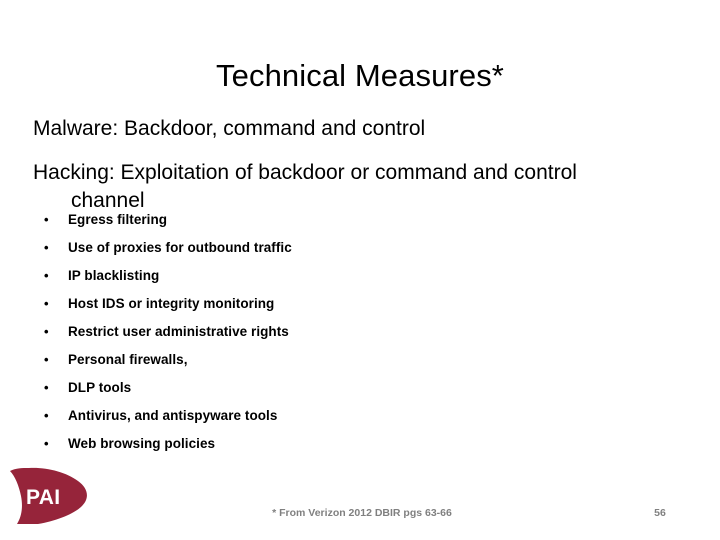 The height and width of the screenshot is (540, 720). Describe the element at coordinates (114, 275) in the screenshot. I see `list-item-label: IP blacklisting` at that location.